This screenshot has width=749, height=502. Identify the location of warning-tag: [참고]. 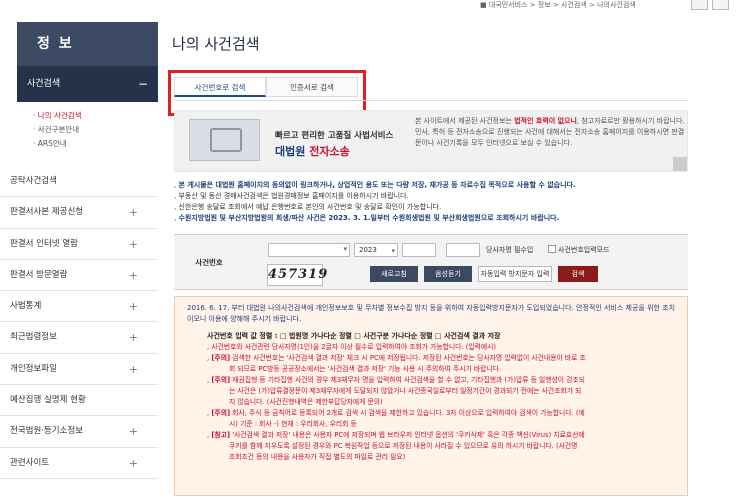
(221, 435).